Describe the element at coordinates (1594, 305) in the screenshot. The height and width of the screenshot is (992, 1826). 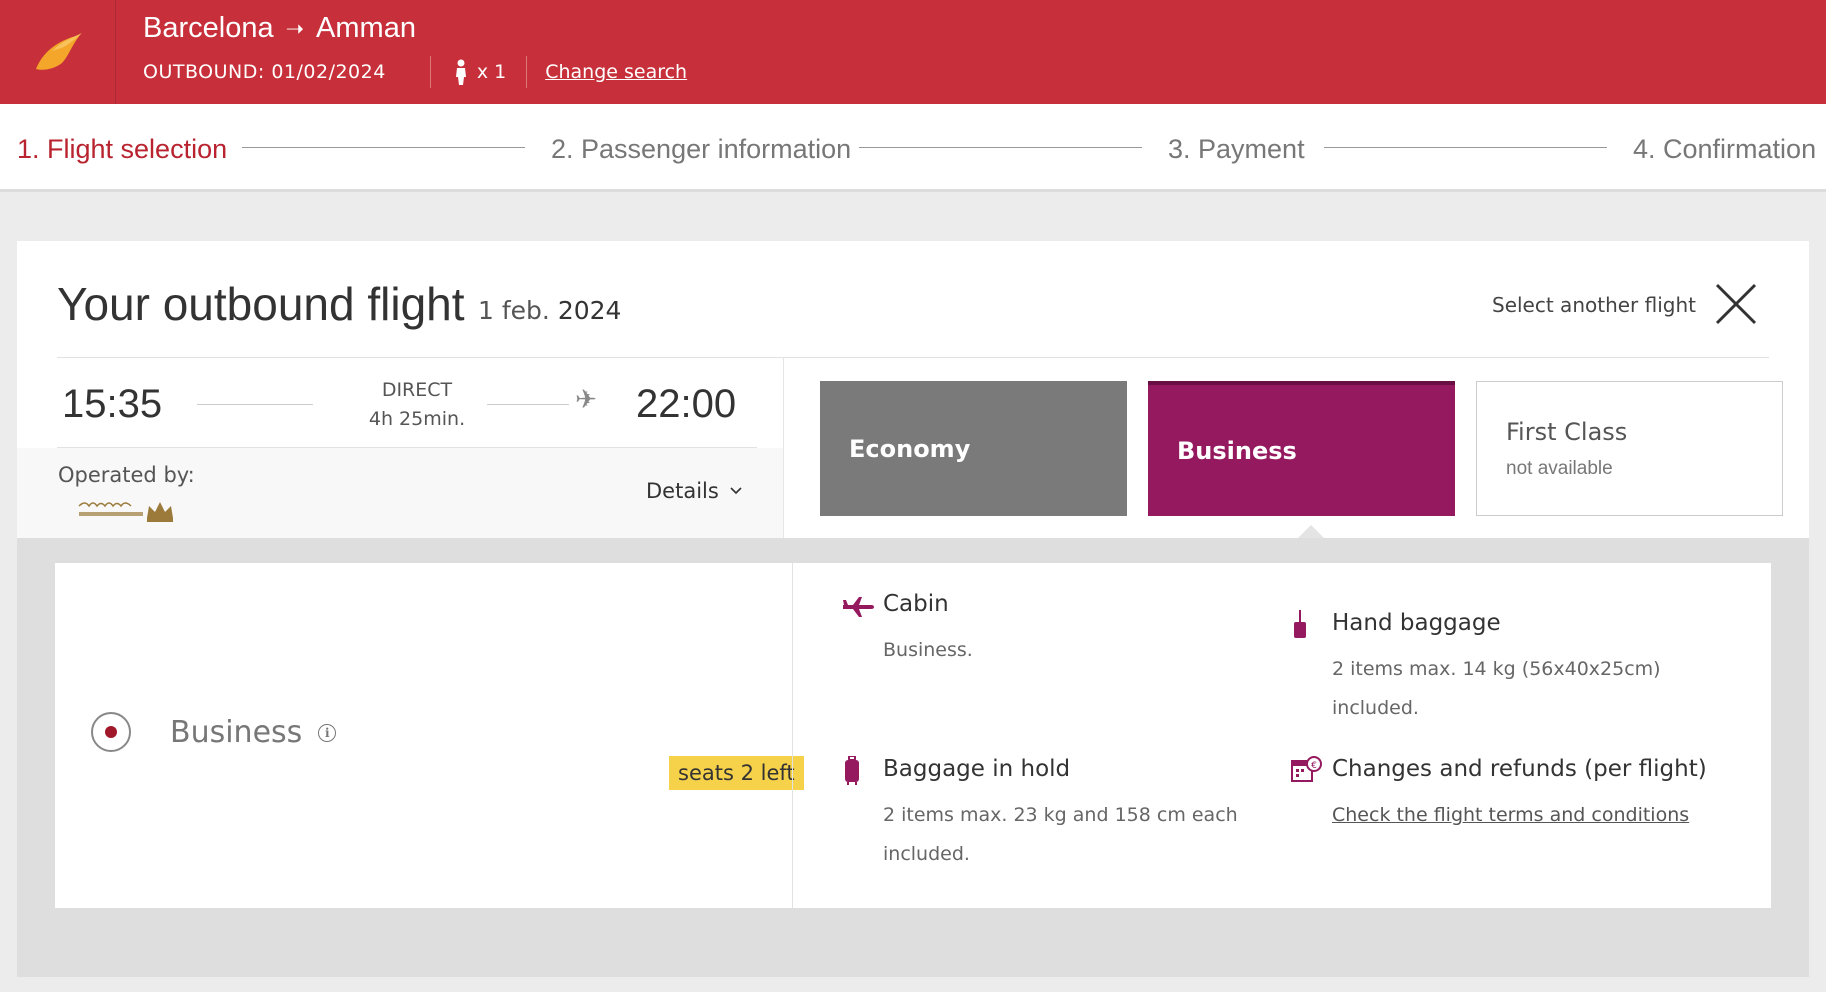
I see `select-another-flight-link: Select another flight` at that location.